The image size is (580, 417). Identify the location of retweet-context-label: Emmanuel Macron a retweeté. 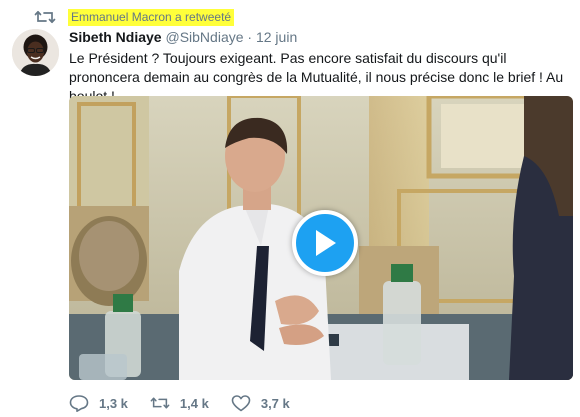
(151, 17).